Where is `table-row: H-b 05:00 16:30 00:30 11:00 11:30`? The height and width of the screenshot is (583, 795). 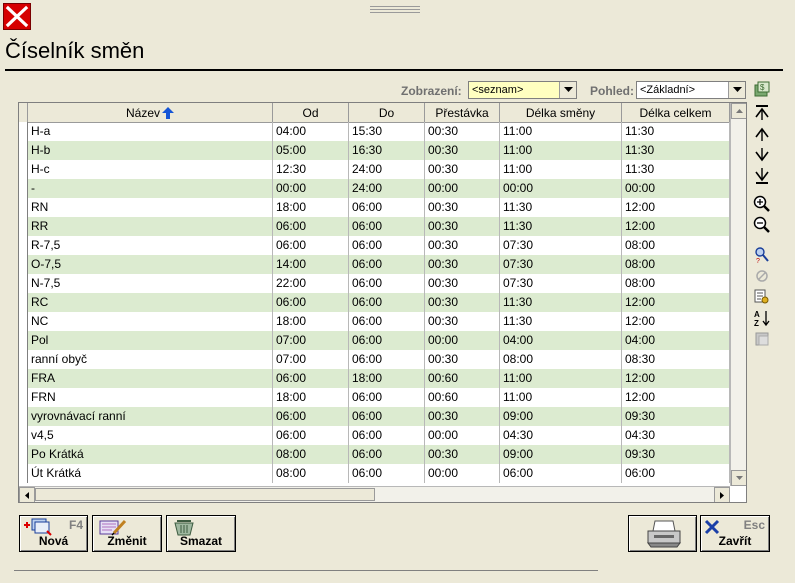 table-row: H-b 05:00 16:30 00:30 11:00 11:30 is located at coordinates (374, 150).